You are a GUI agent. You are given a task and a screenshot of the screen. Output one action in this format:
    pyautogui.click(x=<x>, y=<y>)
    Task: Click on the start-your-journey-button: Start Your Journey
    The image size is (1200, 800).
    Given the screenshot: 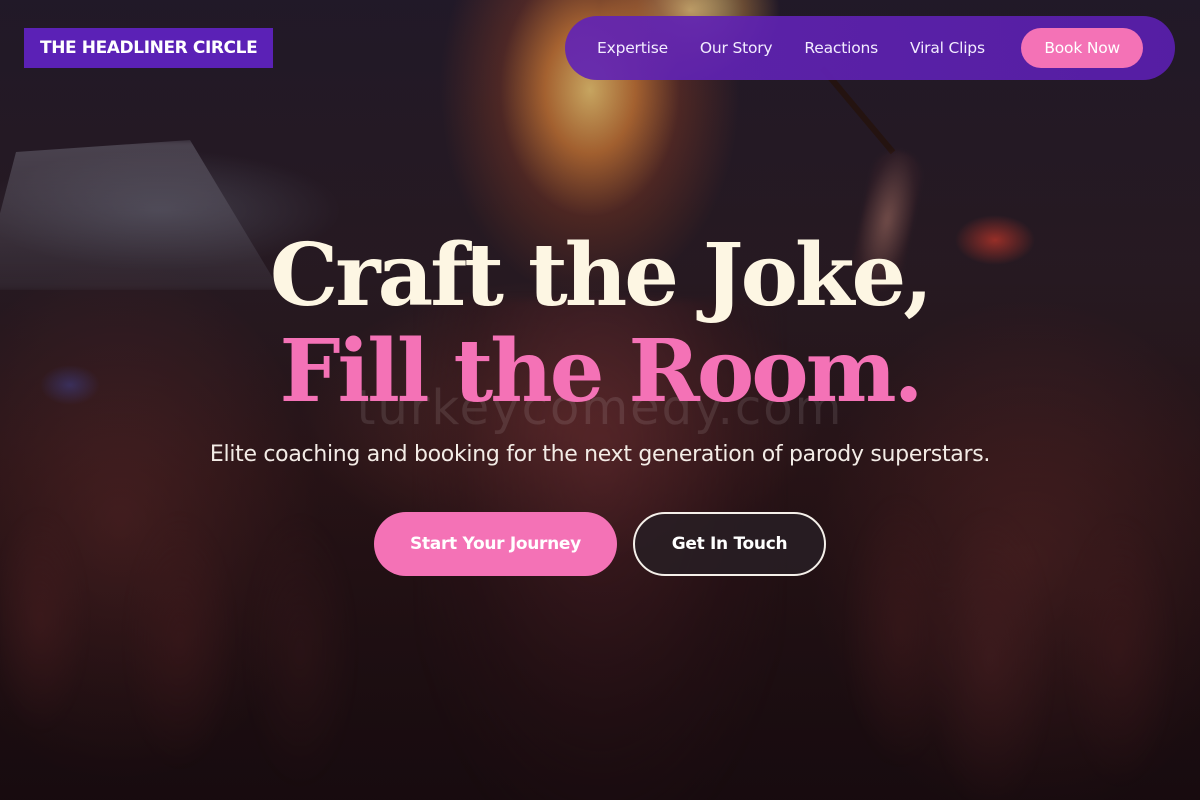 What is the action you would take?
    pyautogui.click(x=495, y=544)
    